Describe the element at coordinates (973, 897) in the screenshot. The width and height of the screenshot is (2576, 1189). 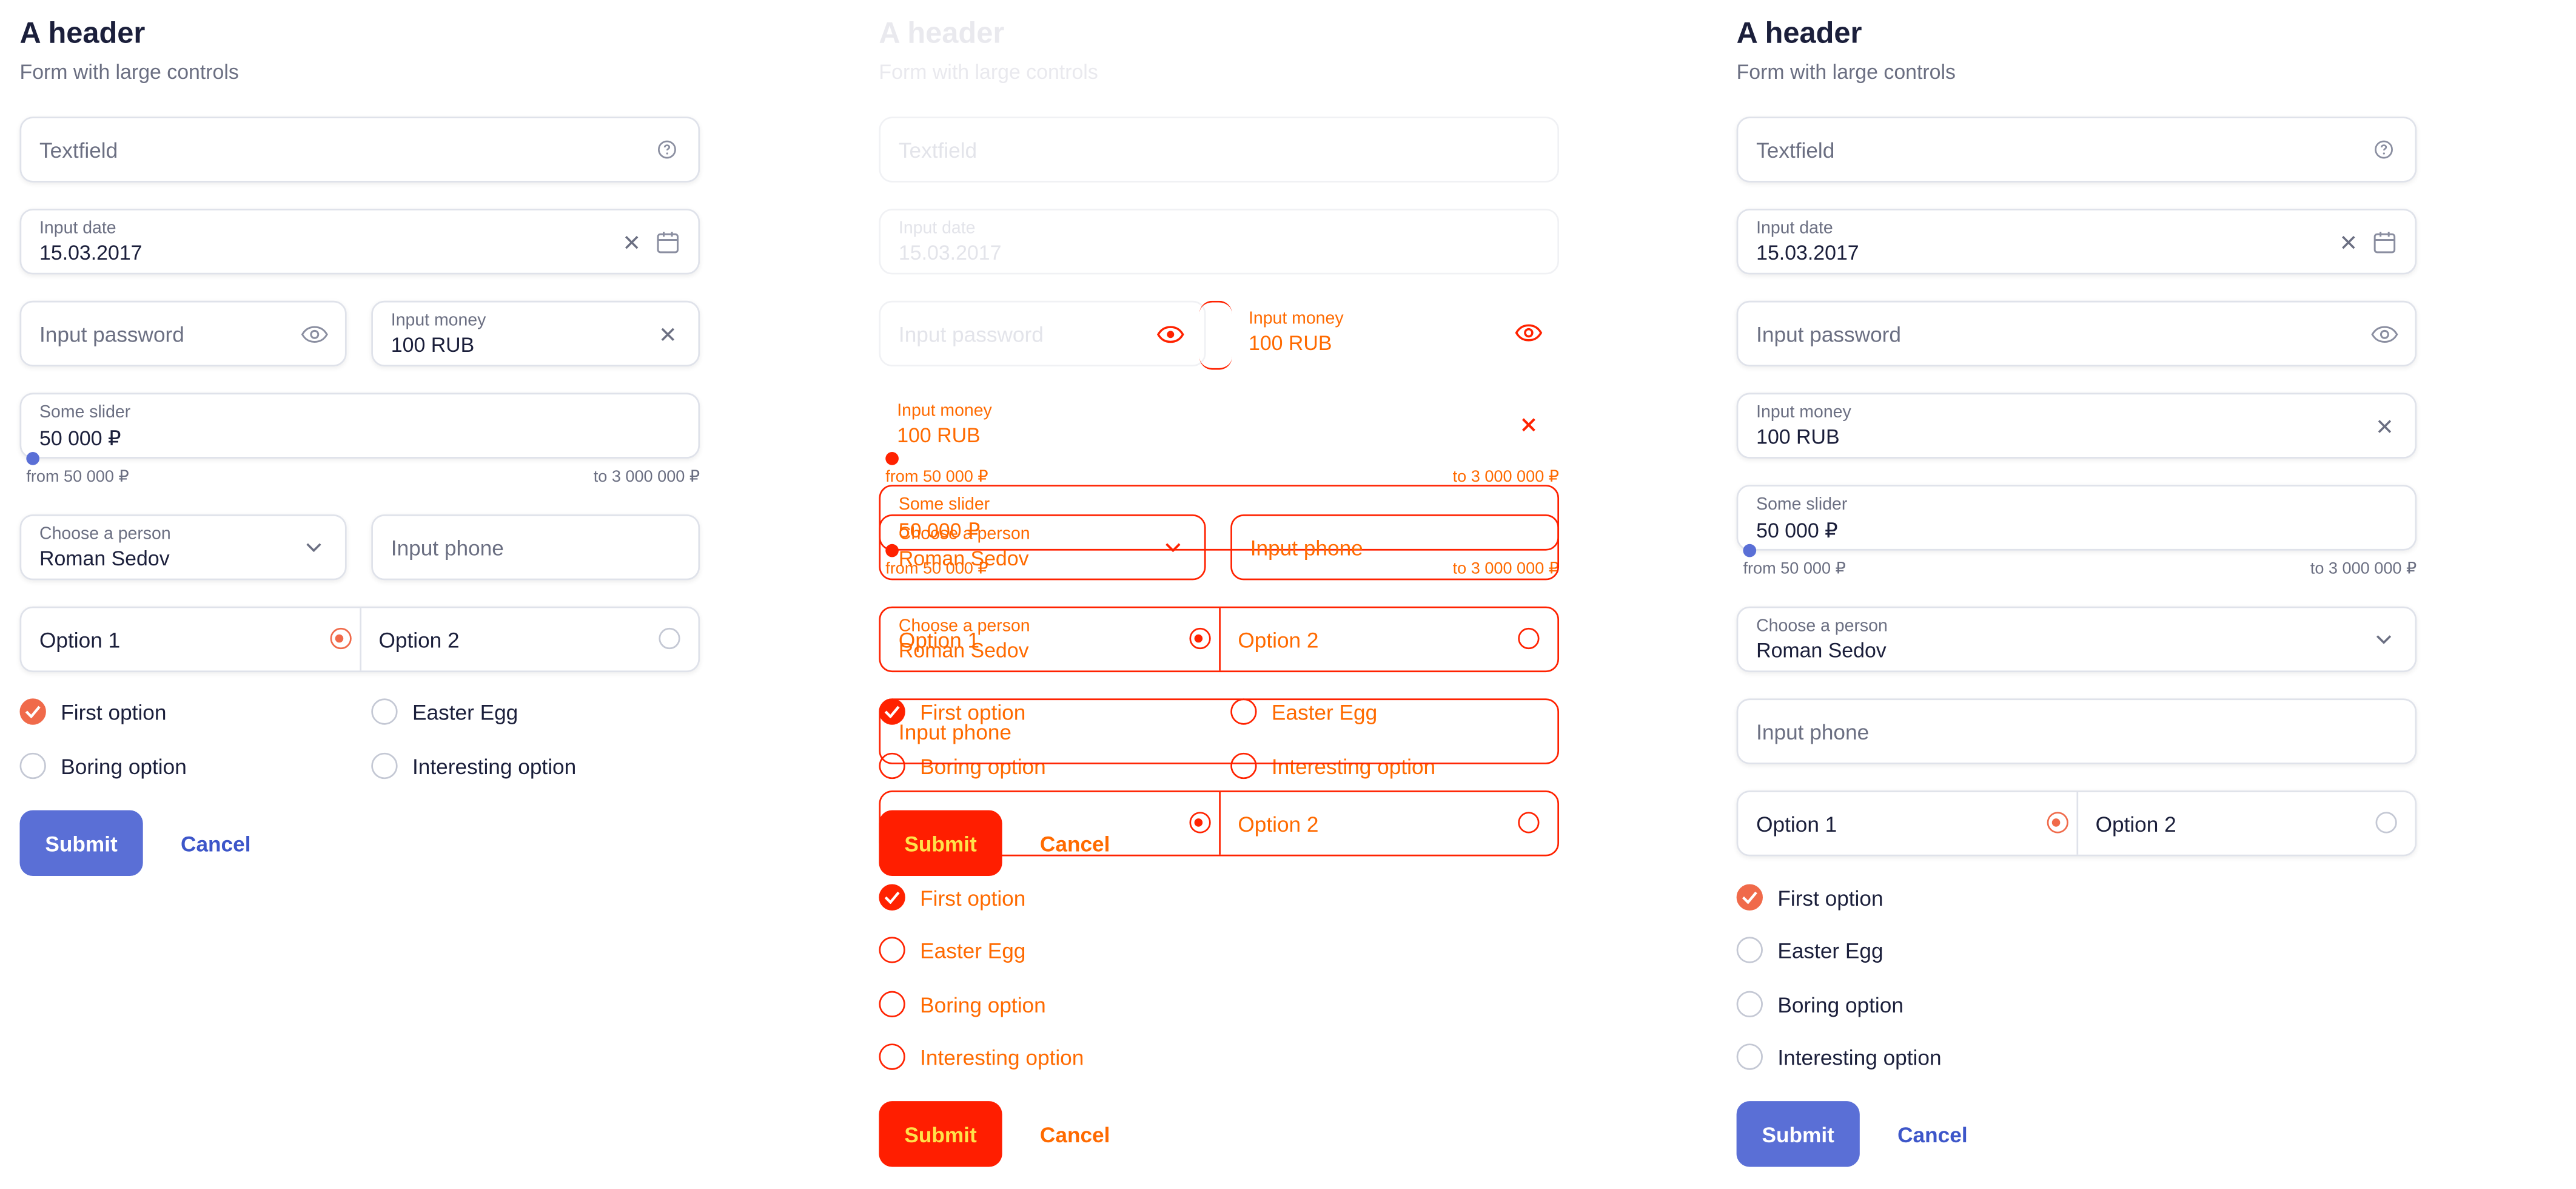
I see `checkbox-label: First option` at that location.